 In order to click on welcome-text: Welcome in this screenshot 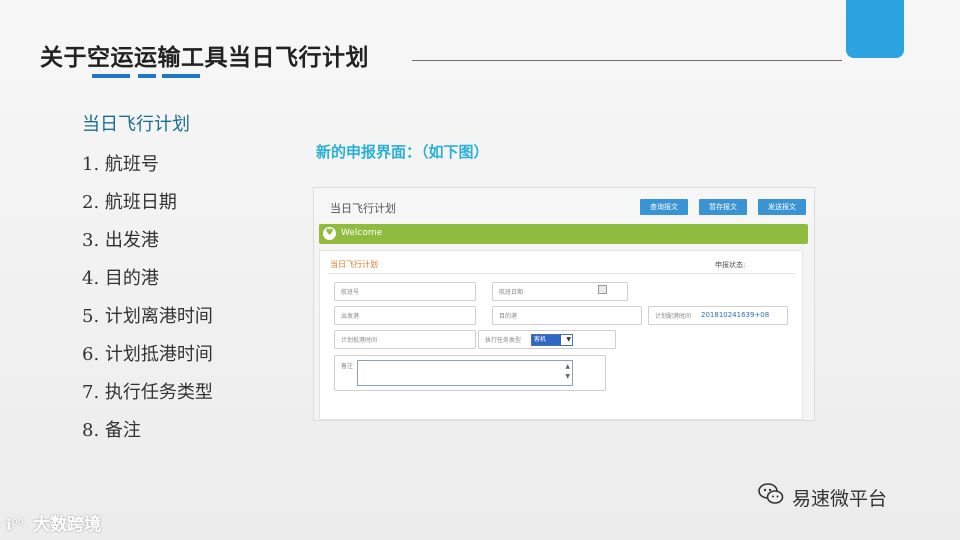, I will do `click(362, 233)`.